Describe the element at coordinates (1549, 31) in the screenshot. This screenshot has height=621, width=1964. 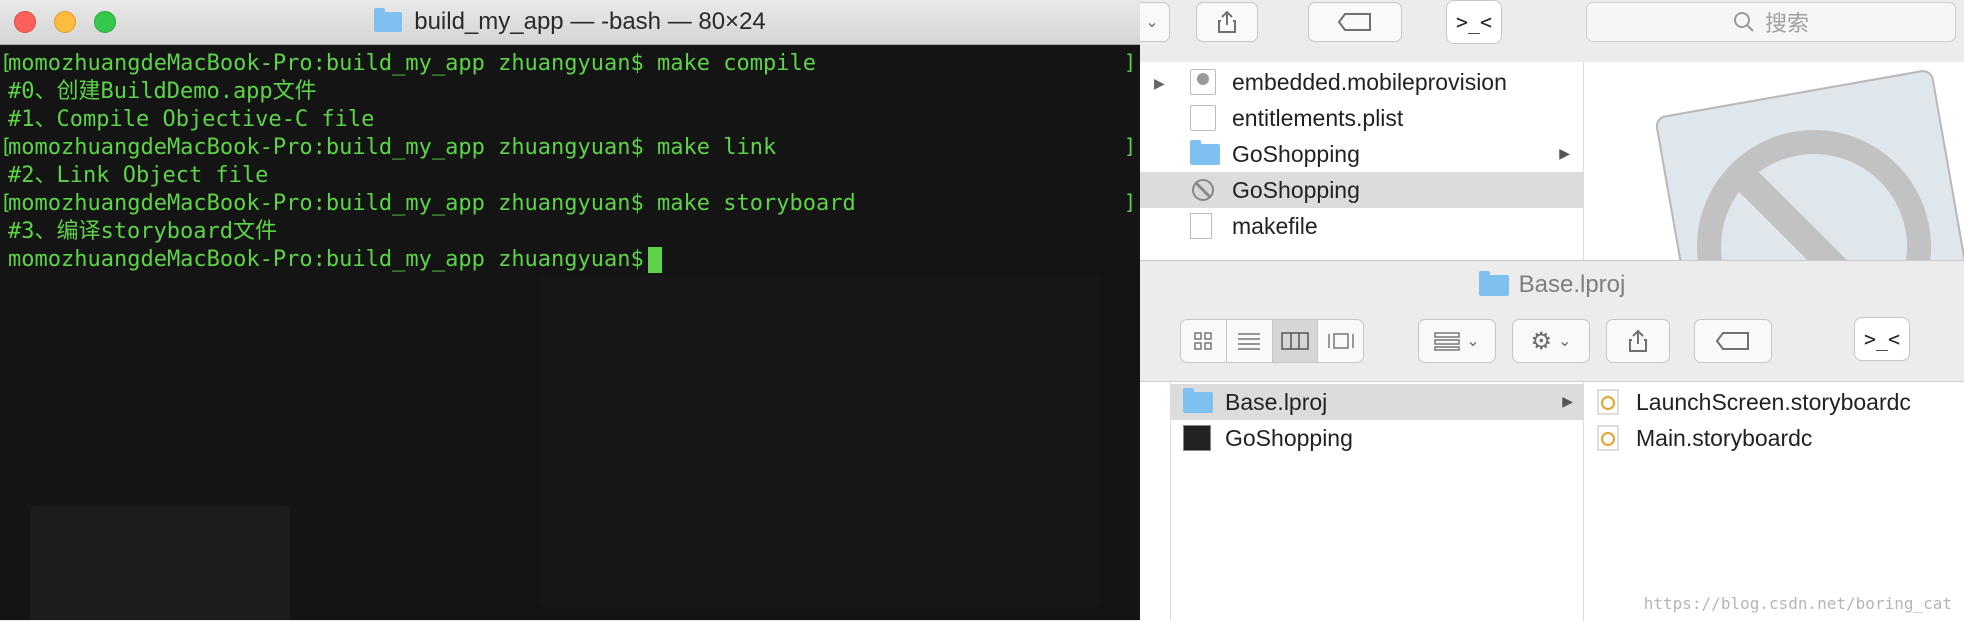
I see `finder-toolbar: ⌄ >_< 搜索` at that location.